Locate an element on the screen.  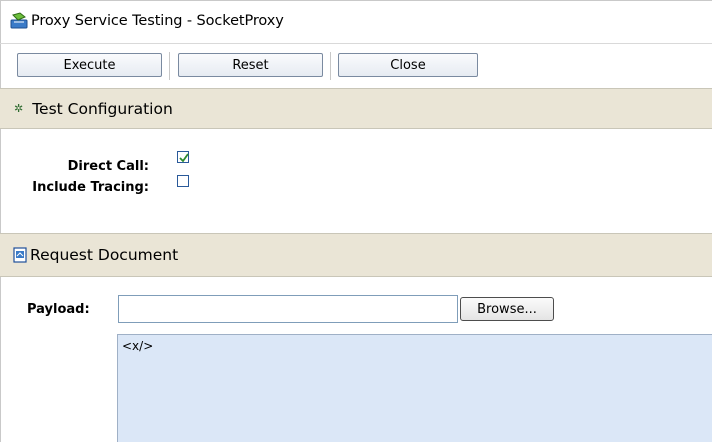
reset-button: Reset is located at coordinates (250, 65).